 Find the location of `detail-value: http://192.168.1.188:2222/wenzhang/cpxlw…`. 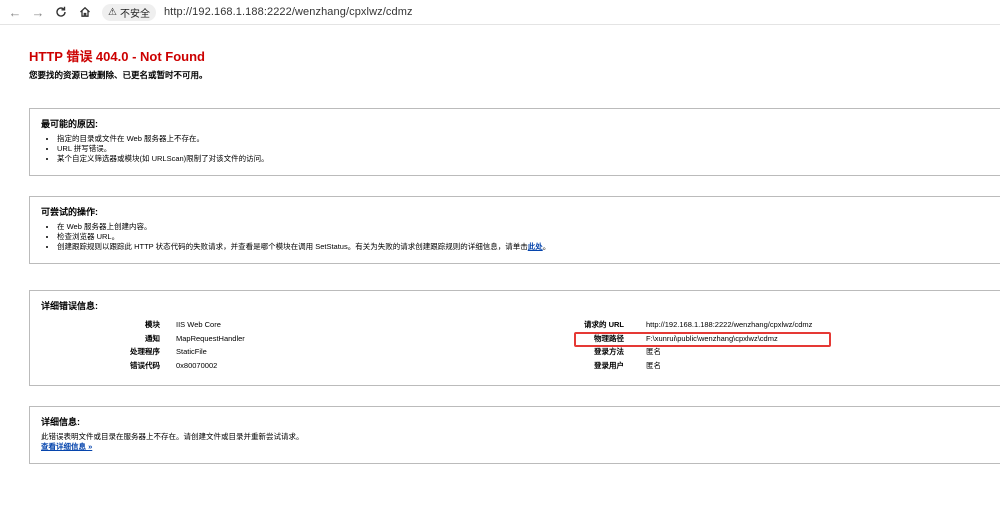

detail-value: http://192.168.1.188:2222/wenzhang/cpxlw… is located at coordinates (729, 325).